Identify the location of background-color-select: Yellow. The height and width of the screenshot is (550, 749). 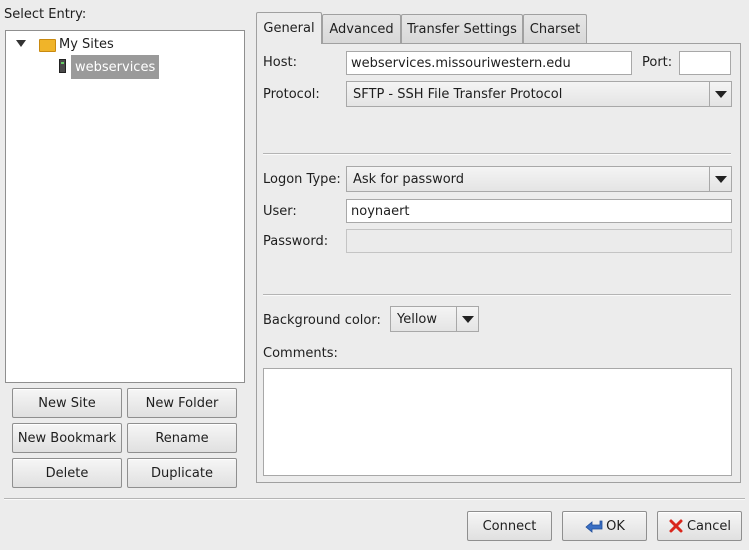
(434, 319).